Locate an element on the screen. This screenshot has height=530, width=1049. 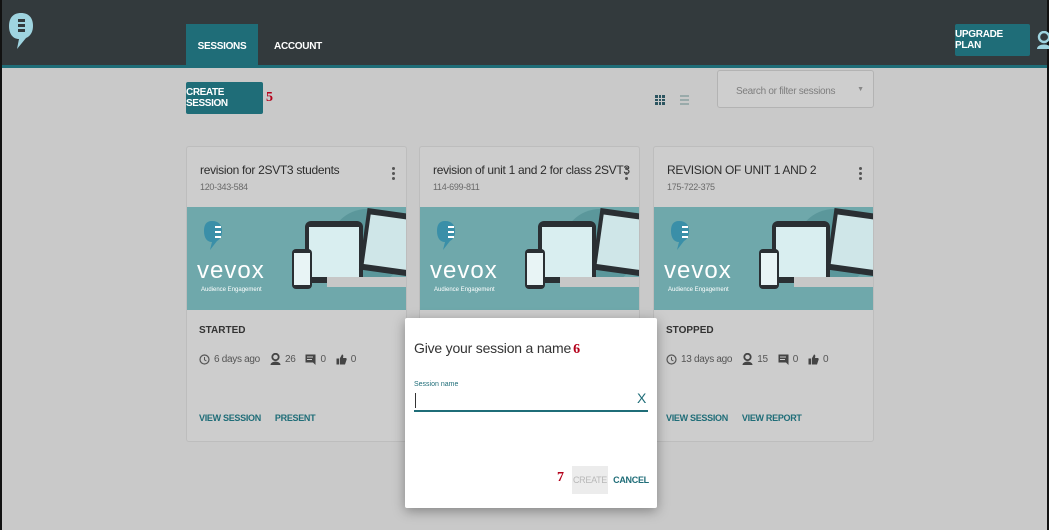
clear-input-icon: X is located at coordinates (641, 398).